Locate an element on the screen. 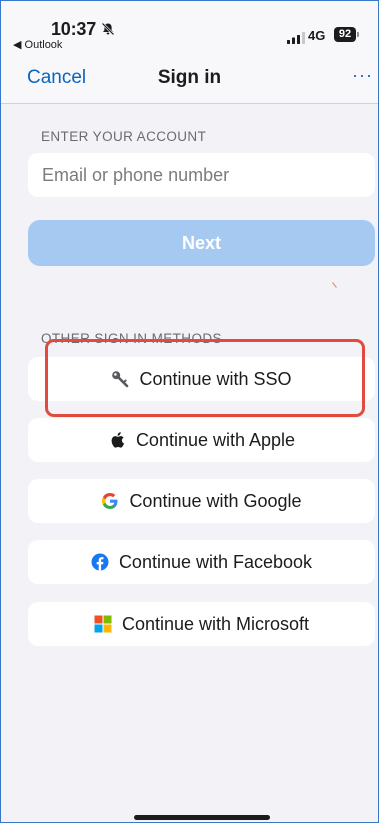 The image size is (379, 823). sso-button-label: Continue with SSO is located at coordinates (215, 378).